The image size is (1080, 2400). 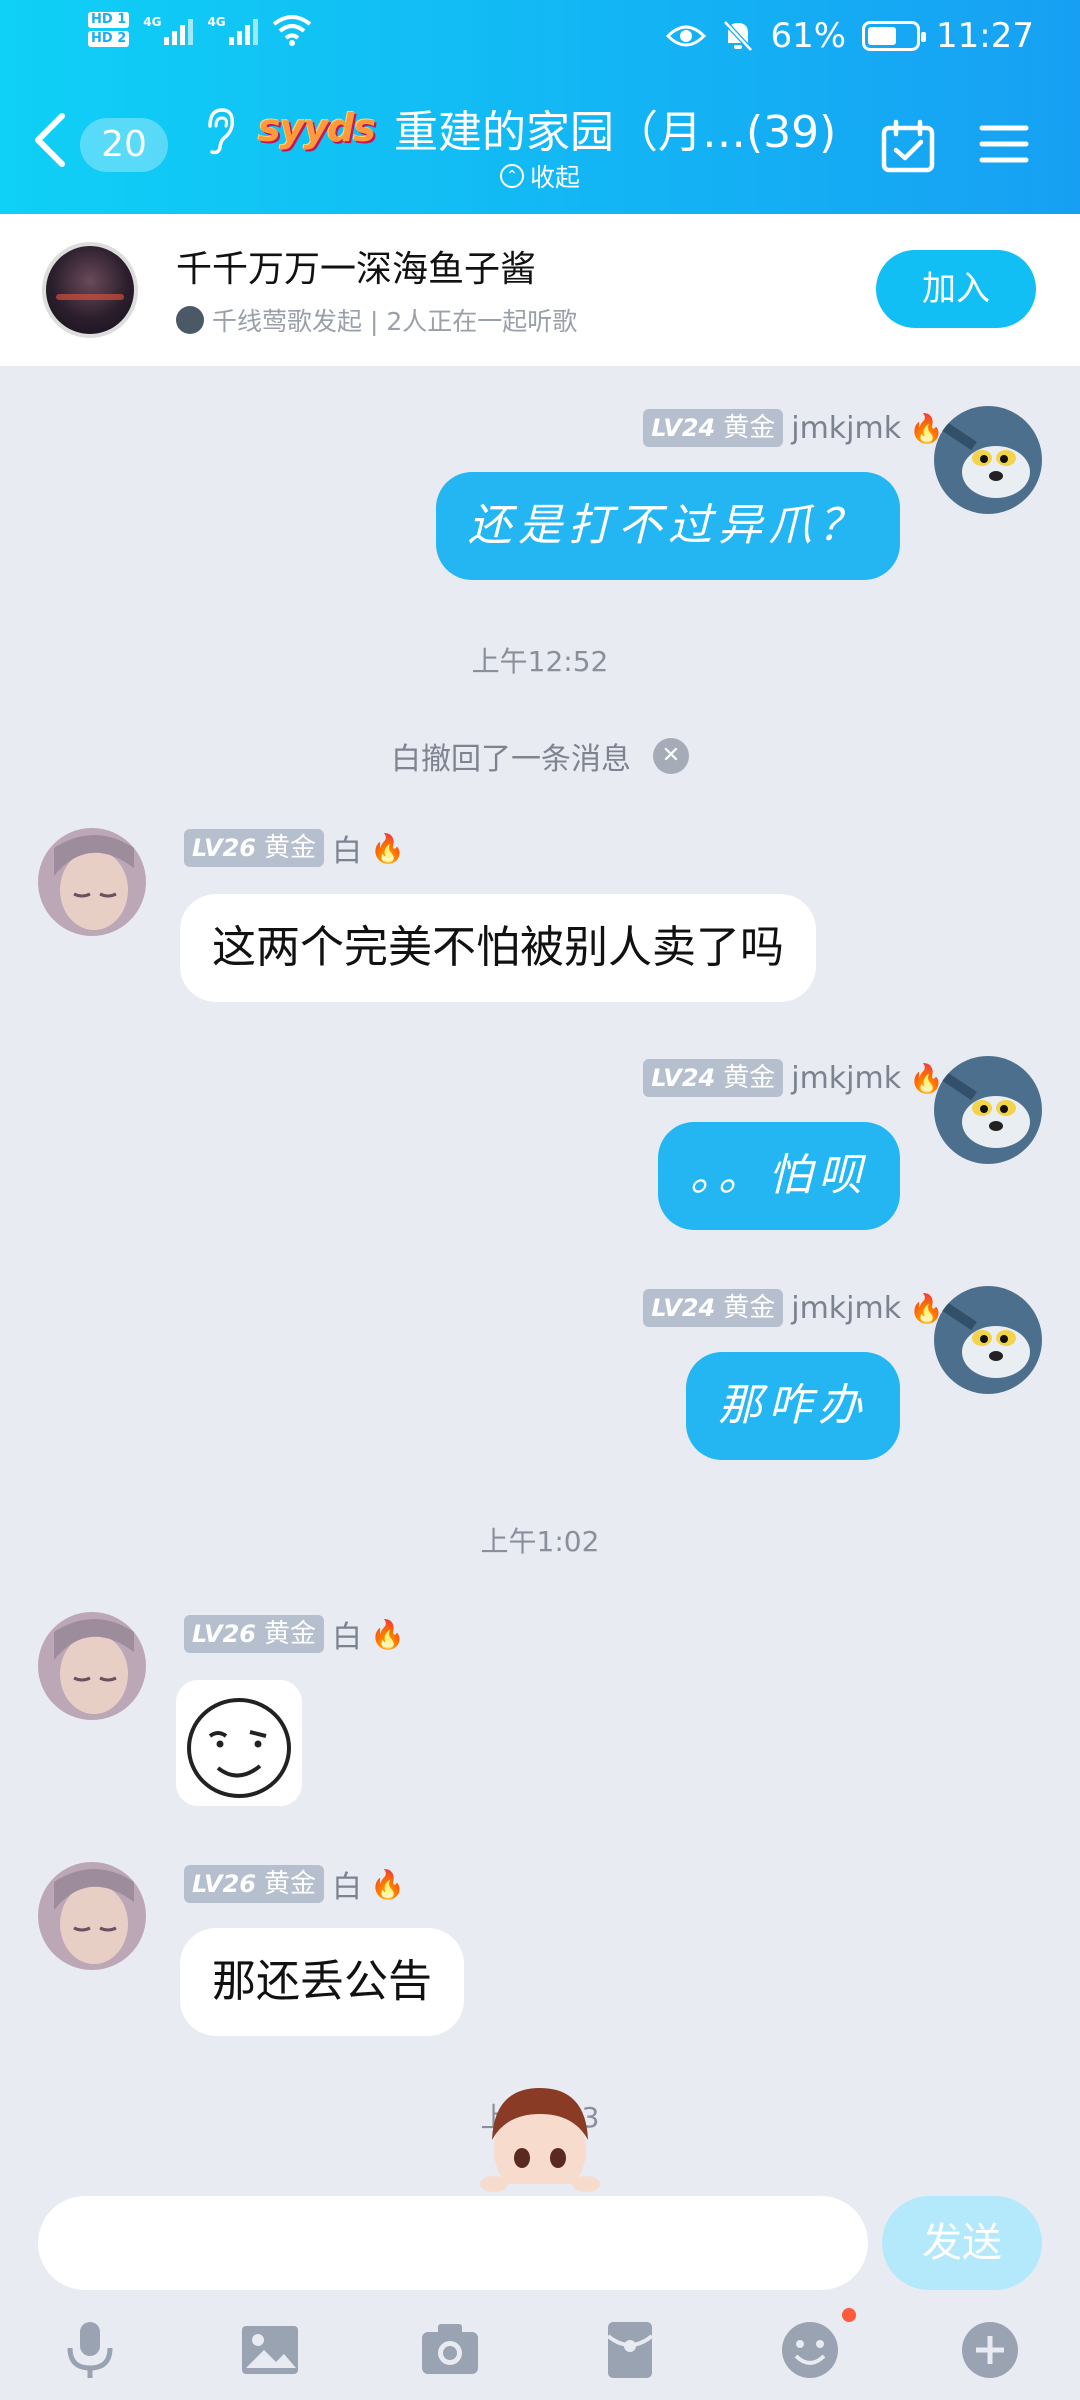 I want to click on status-bar: HD 1 HD 2 4G 4G 61% 11:27, so click(x=540, y=40).